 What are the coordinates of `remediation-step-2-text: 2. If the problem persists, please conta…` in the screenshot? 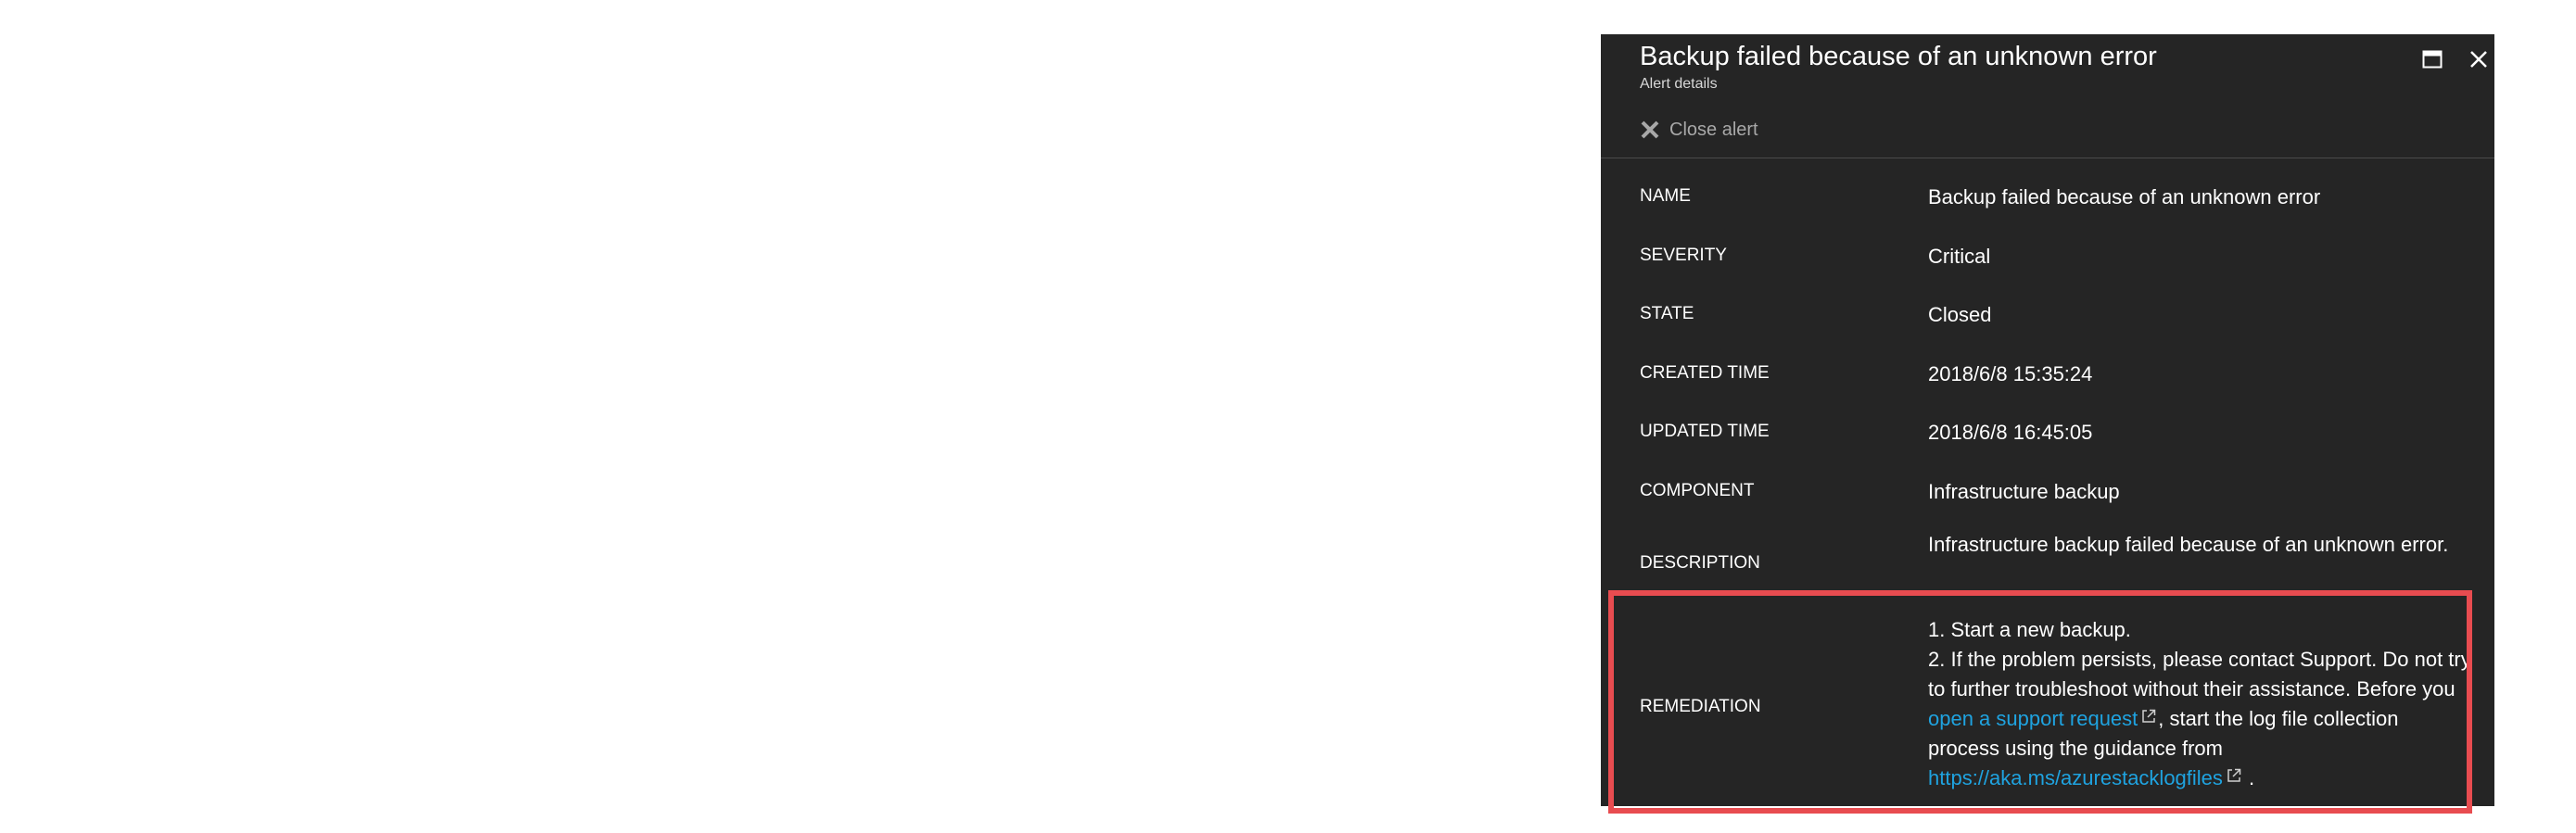 It's located at (2199, 674).